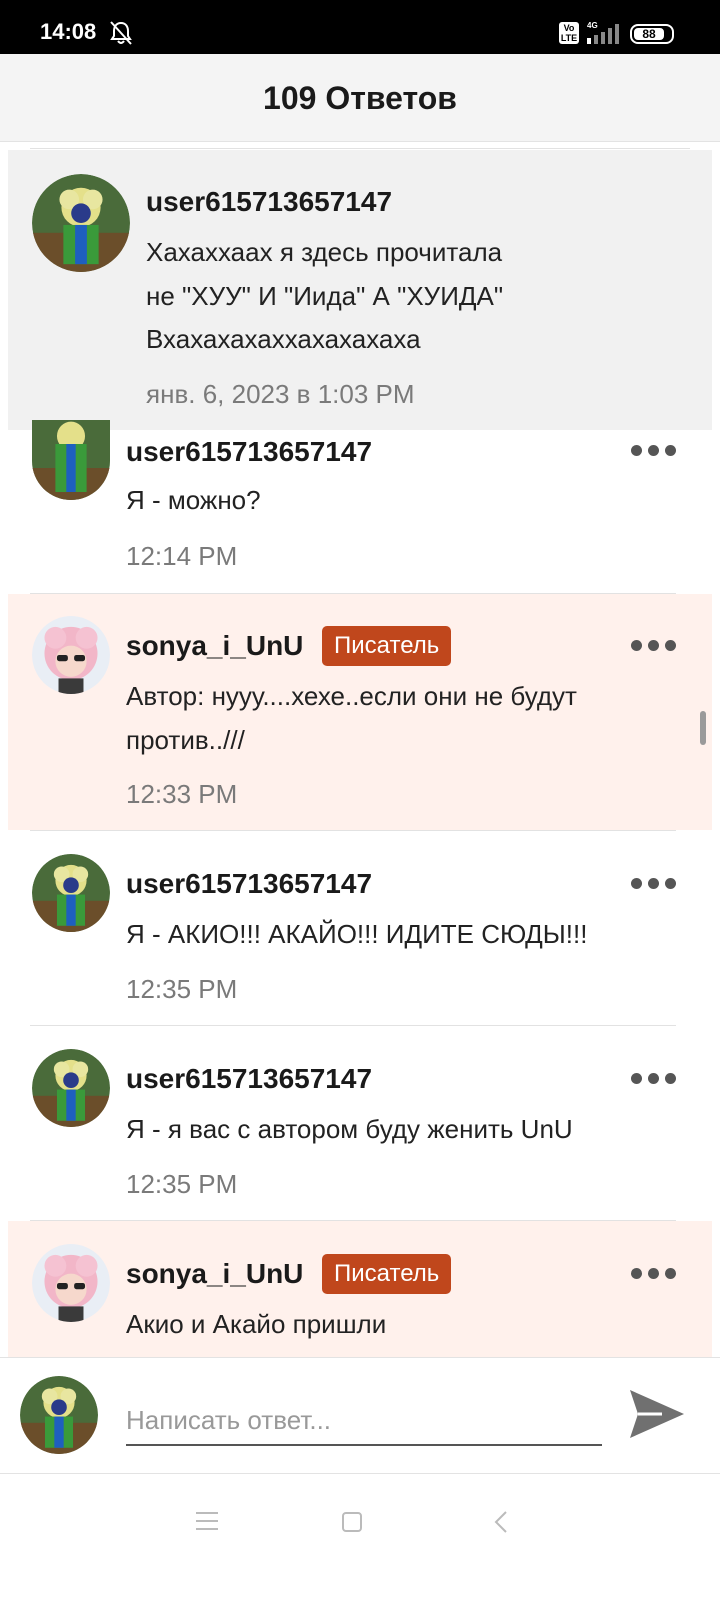  Describe the element at coordinates (357, 934) in the screenshot. I see `reply-text-line: Я - АКИО!!! АКАЙО!!! ИДИТЕ СЮДЫ!!!` at that location.